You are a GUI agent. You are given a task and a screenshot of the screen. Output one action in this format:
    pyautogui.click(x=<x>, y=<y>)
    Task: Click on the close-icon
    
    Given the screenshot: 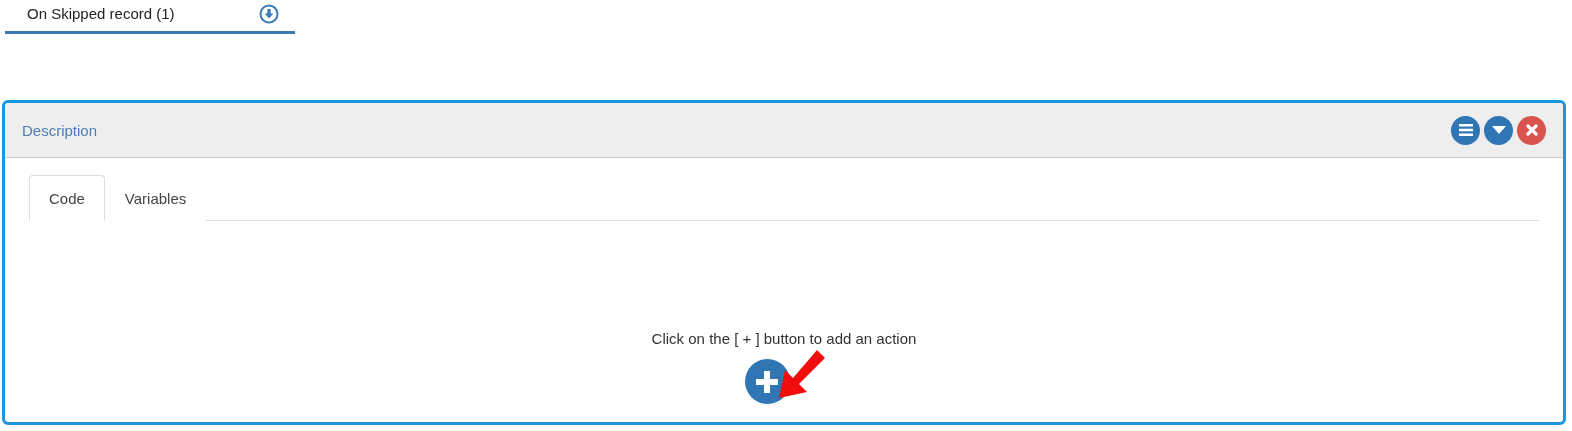 What is the action you would take?
    pyautogui.click(x=1531, y=130)
    